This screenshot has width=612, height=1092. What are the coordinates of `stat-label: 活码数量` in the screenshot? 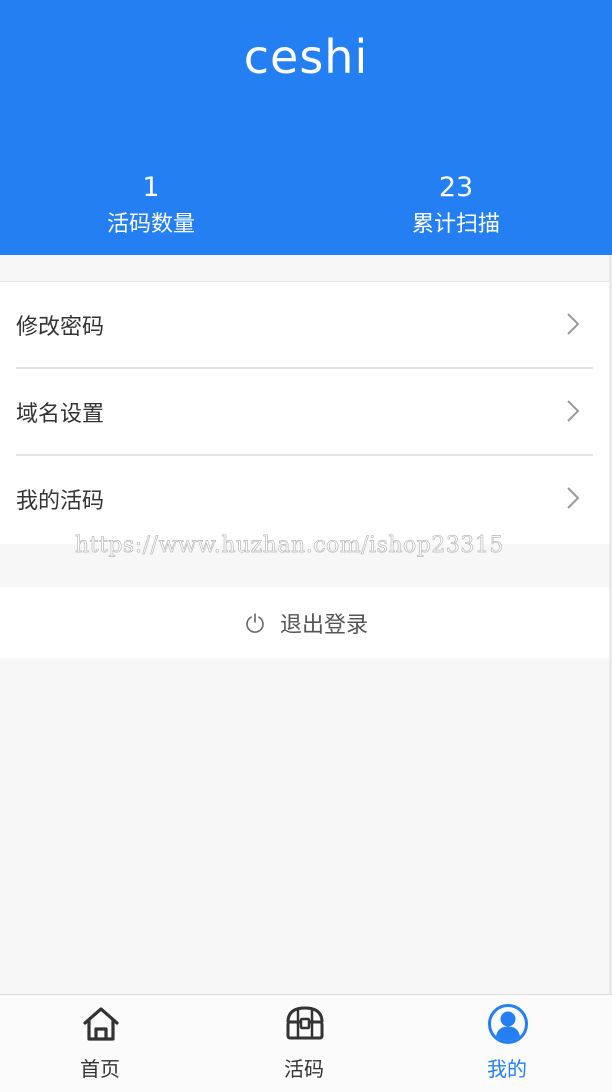 It's located at (150, 224).